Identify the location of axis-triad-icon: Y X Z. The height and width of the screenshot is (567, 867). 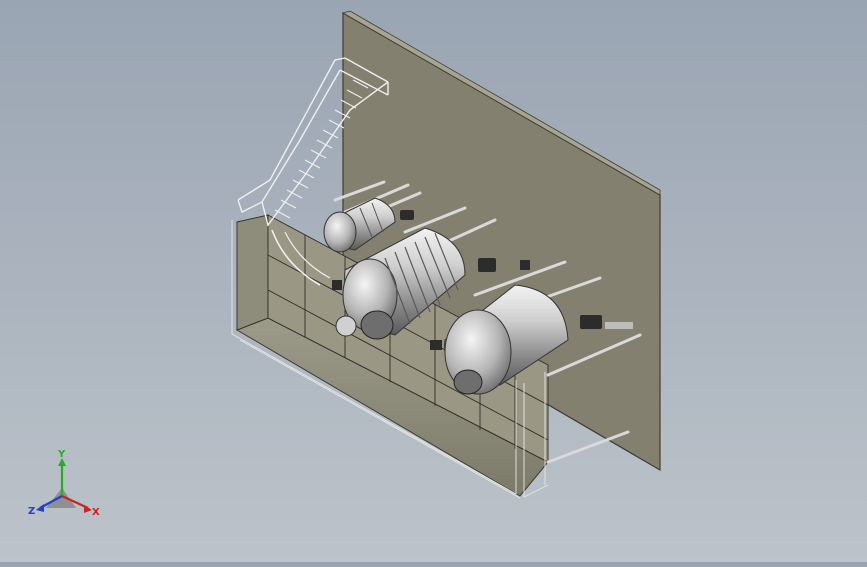
(64, 483).